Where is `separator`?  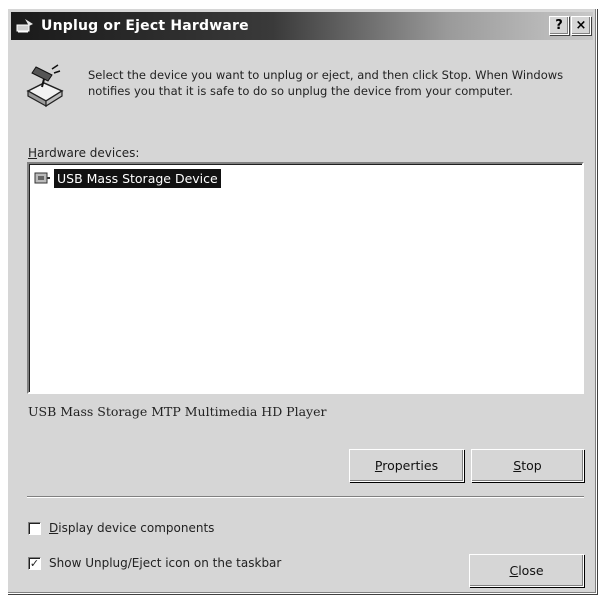
separator is located at coordinates (305, 497).